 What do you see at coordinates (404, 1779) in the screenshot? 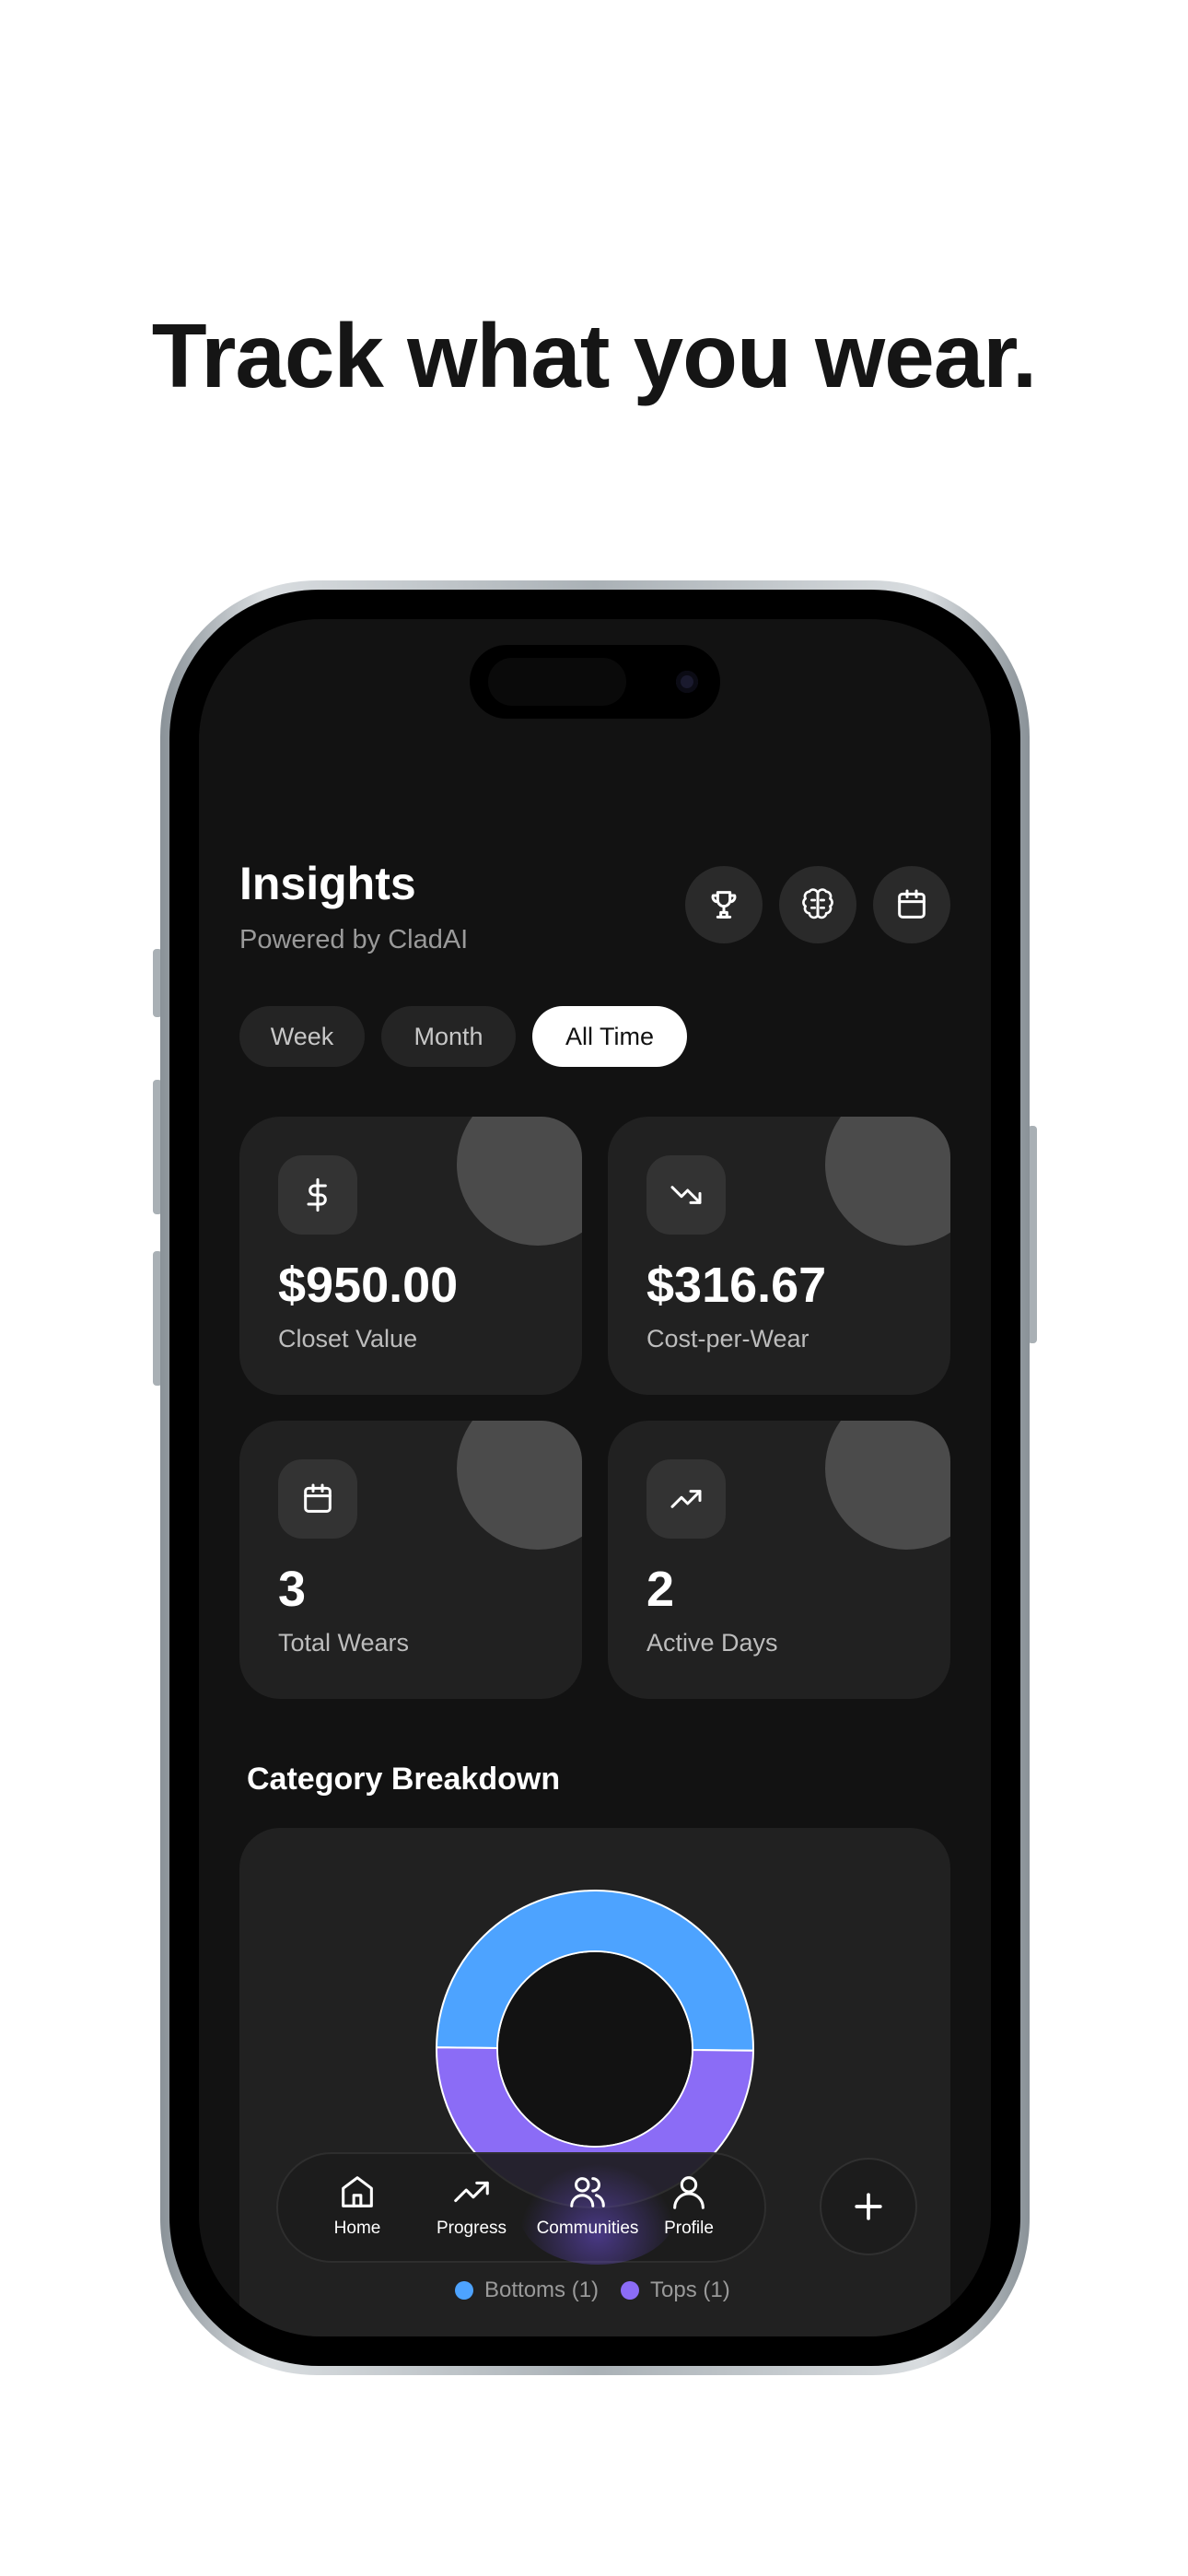
I see `section-title: Category Breakdown` at bounding box center [404, 1779].